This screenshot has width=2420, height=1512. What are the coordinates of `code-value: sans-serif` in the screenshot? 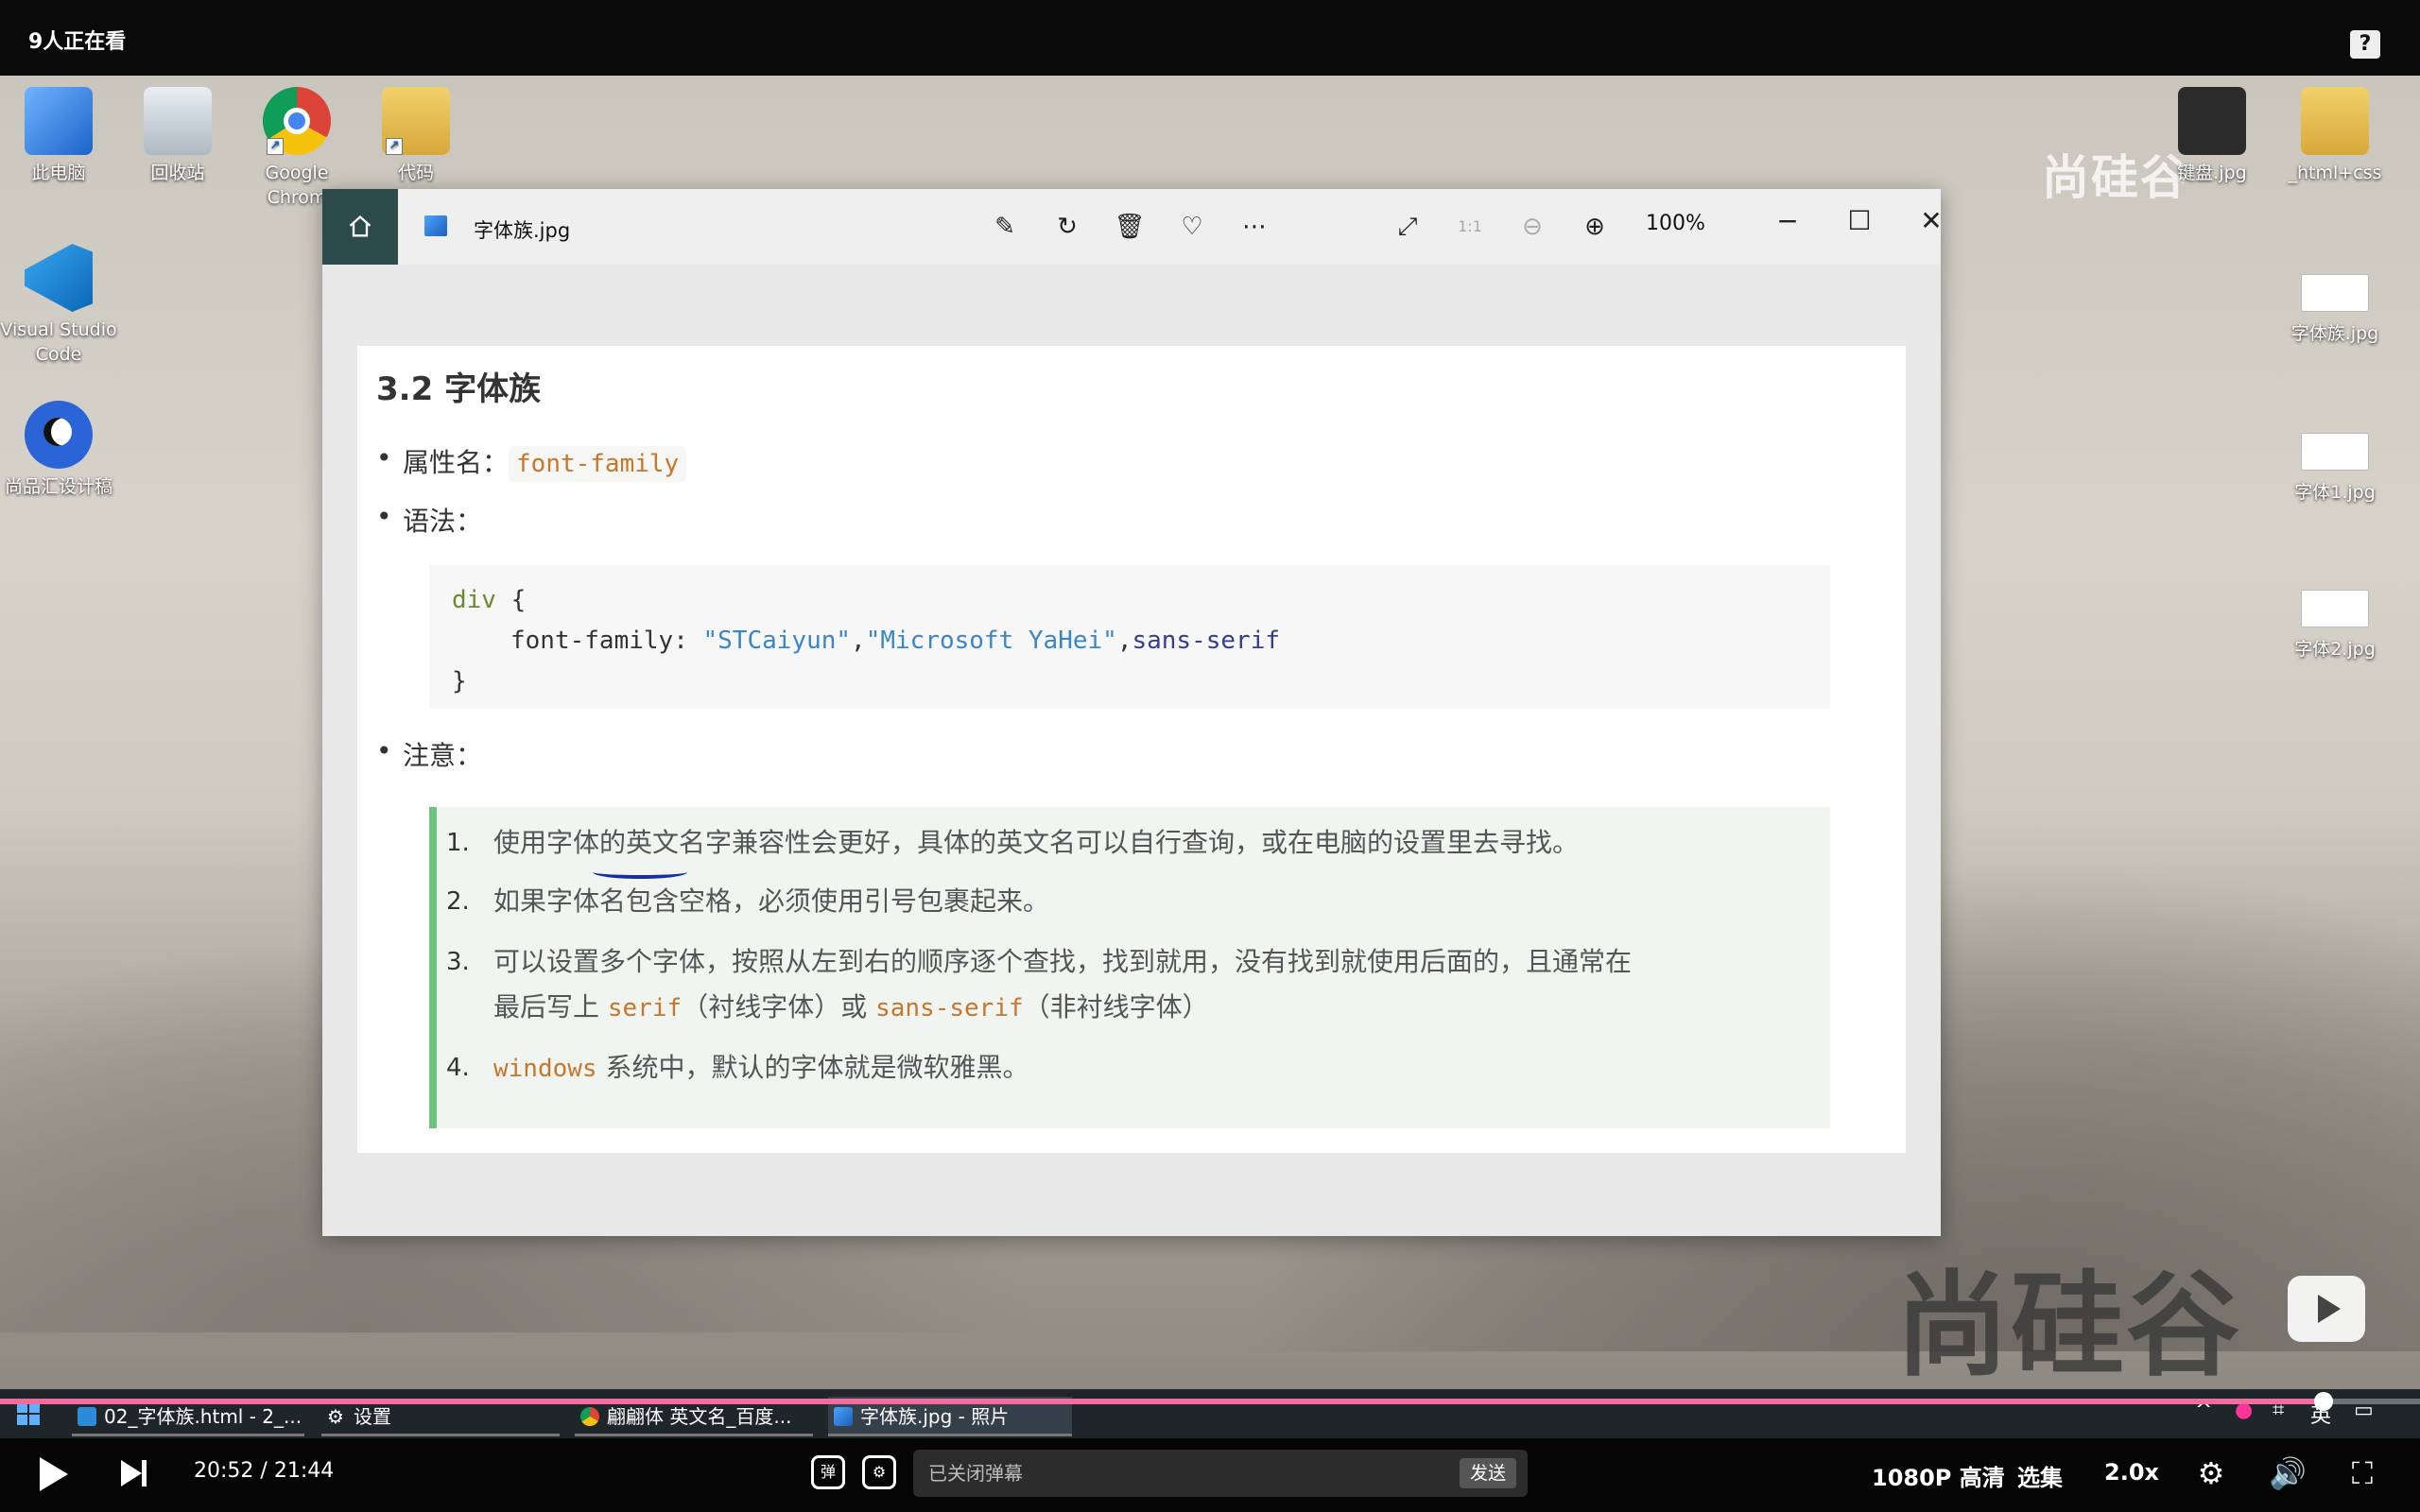 It's located at (1206, 641).